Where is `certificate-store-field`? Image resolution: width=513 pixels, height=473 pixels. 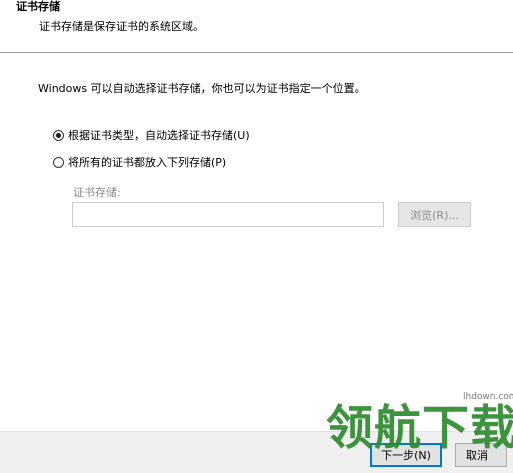 certificate-store-field is located at coordinates (228, 214).